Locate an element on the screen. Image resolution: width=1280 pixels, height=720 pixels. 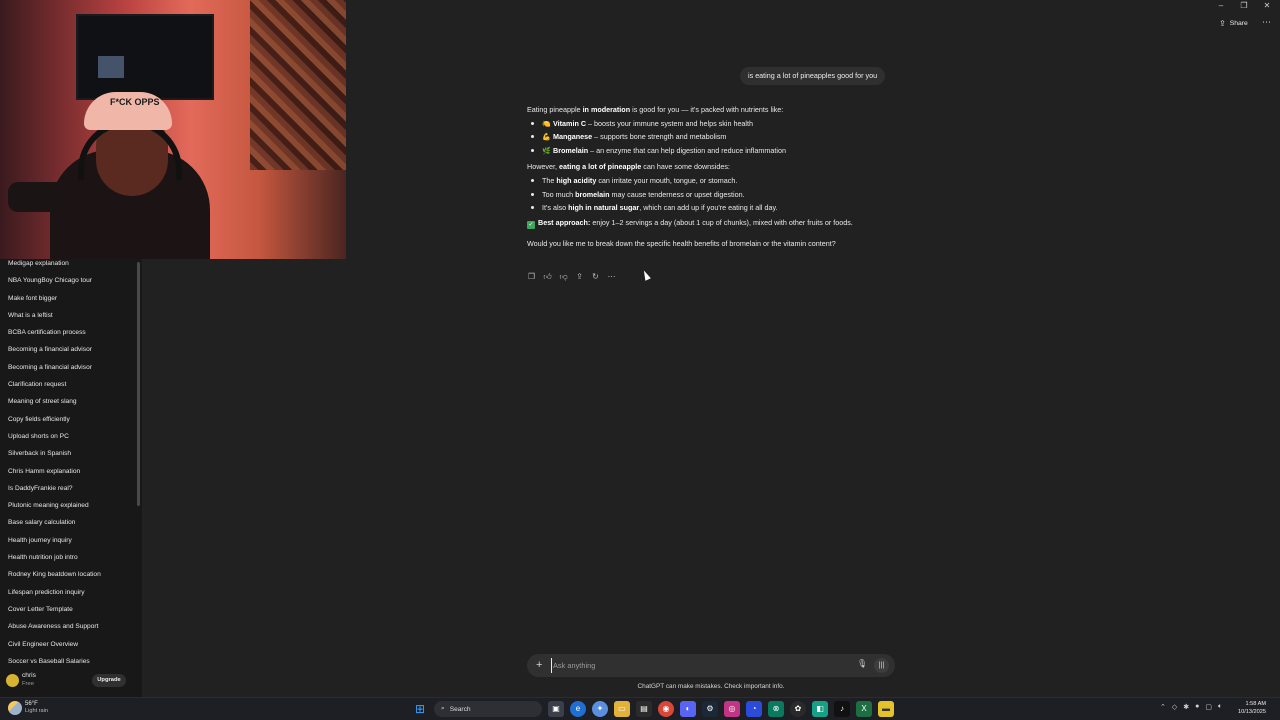
downside-text-end: may cause tenderness or upset digestion. is located at coordinates (677, 194).